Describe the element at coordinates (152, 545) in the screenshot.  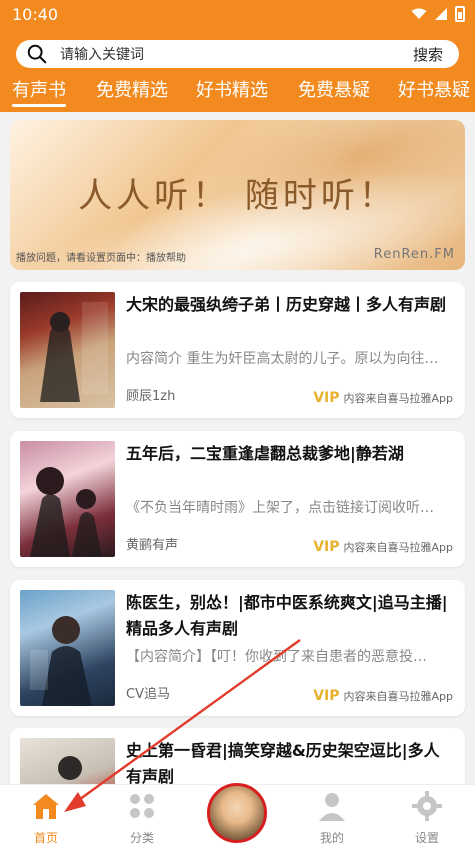
I see `book-author: 黄鹂有声` at that location.